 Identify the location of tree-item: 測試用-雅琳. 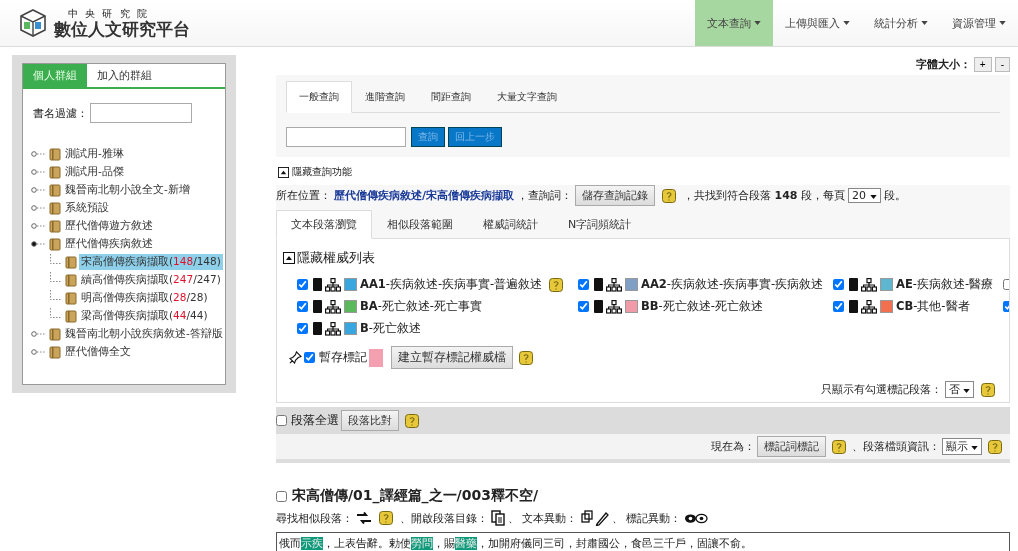
(94, 154).